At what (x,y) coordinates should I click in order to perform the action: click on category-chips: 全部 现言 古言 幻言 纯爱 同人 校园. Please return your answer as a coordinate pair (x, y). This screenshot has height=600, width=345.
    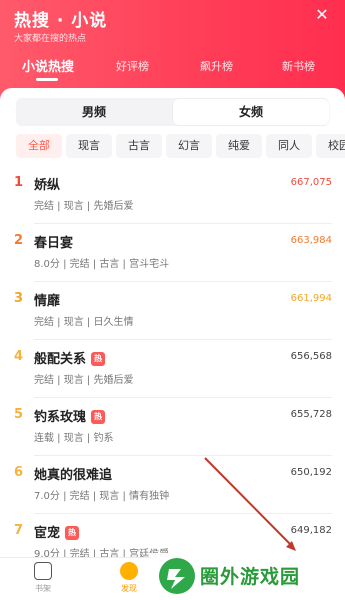
    Looking at the image, I should click on (172, 147).